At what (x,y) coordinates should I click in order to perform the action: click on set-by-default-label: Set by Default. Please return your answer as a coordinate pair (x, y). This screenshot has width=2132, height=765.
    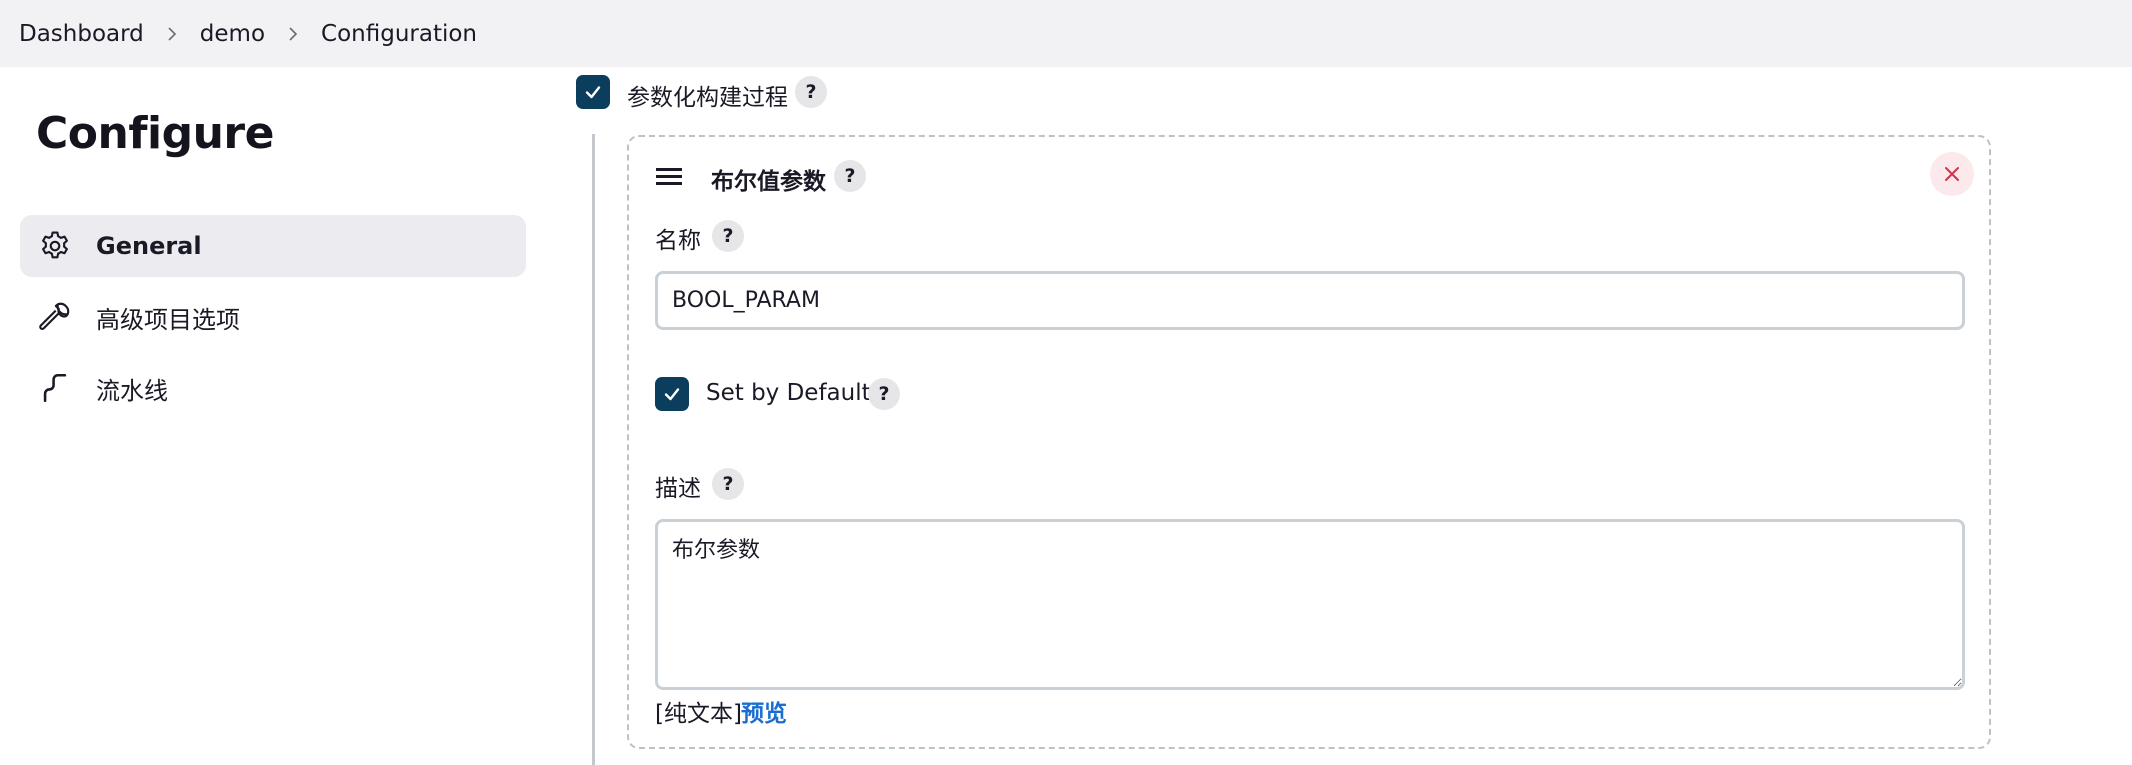
    Looking at the image, I should click on (788, 393).